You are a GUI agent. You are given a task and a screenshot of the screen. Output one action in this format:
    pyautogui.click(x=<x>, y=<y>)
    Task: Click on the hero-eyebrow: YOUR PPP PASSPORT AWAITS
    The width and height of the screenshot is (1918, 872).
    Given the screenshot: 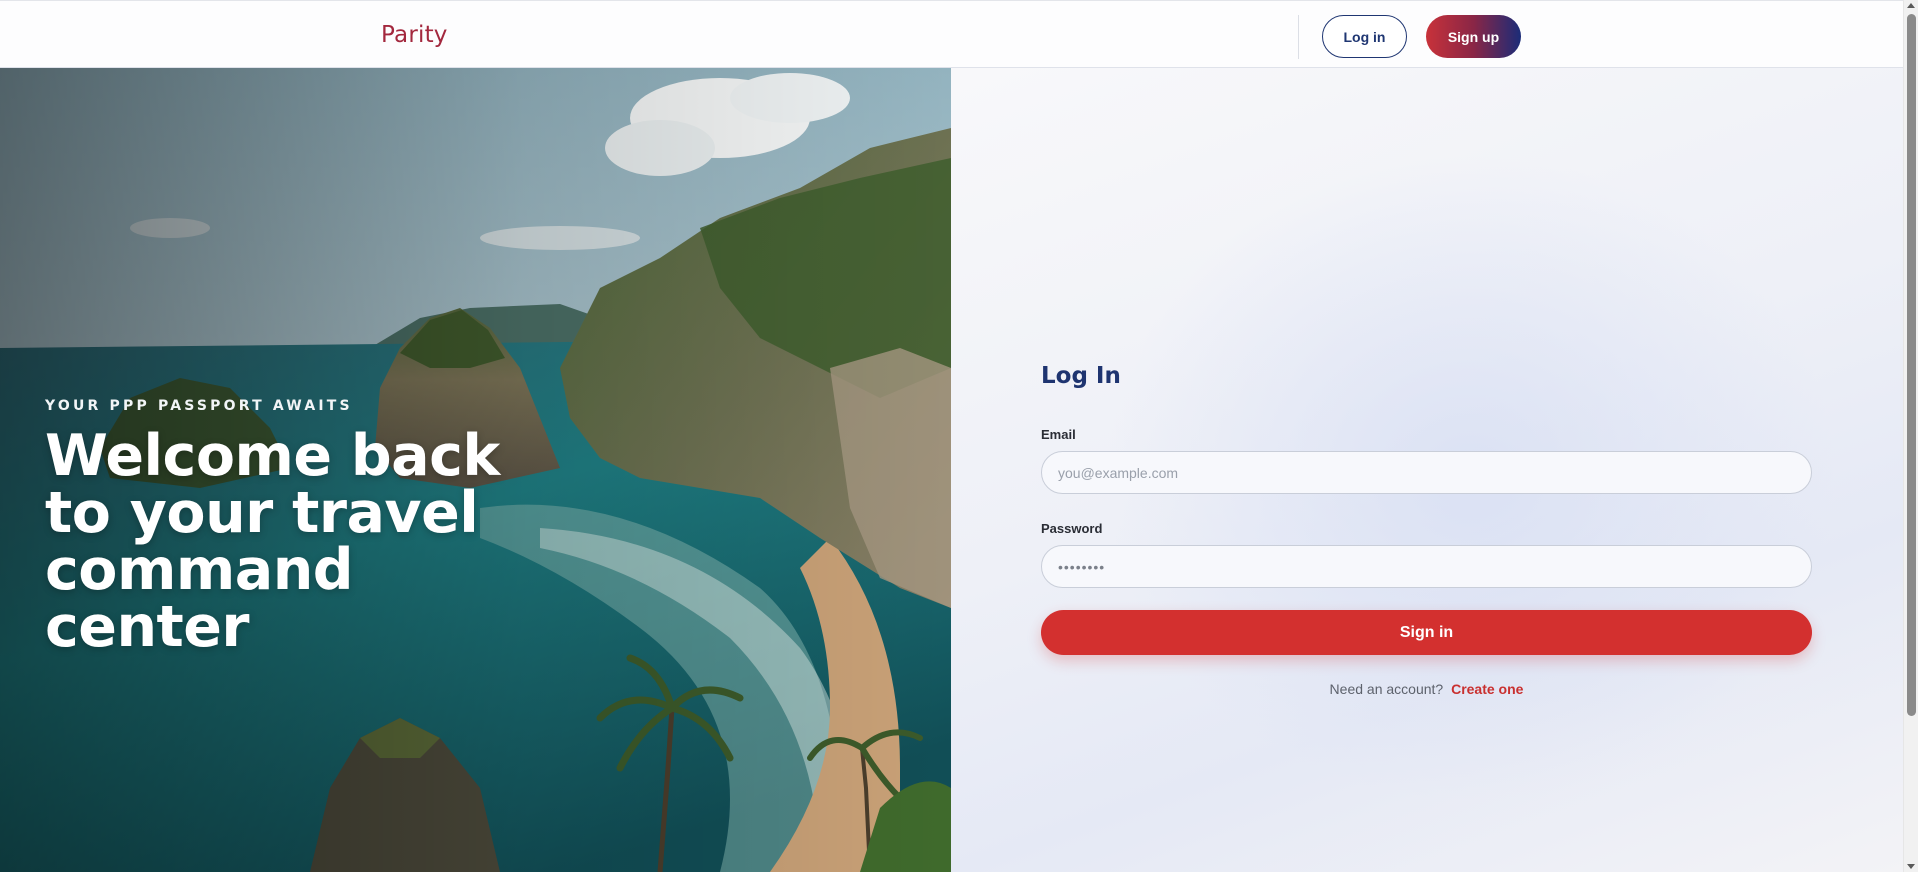 What is the action you would take?
    pyautogui.click(x=199, y=406)
    